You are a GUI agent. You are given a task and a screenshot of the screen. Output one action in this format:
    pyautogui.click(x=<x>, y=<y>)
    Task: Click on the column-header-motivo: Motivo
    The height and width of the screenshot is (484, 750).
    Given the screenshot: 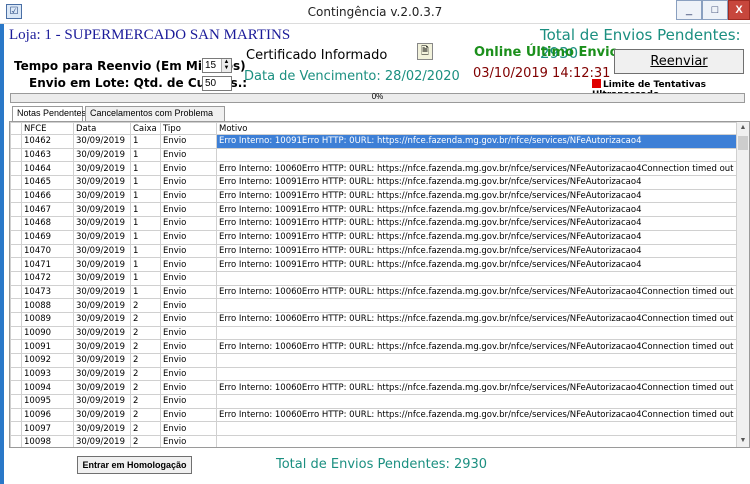 What is the action you would take?
    pyautogui.click(x=476, y=128)
    